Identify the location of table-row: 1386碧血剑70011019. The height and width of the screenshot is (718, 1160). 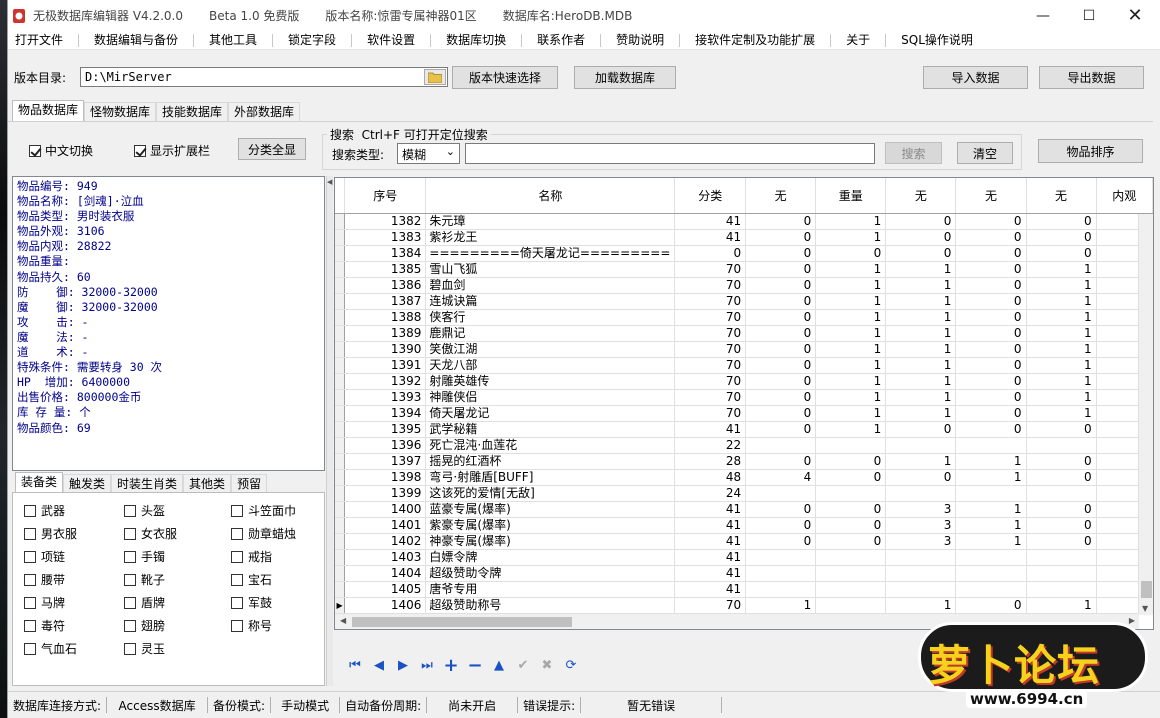
(744, 285).